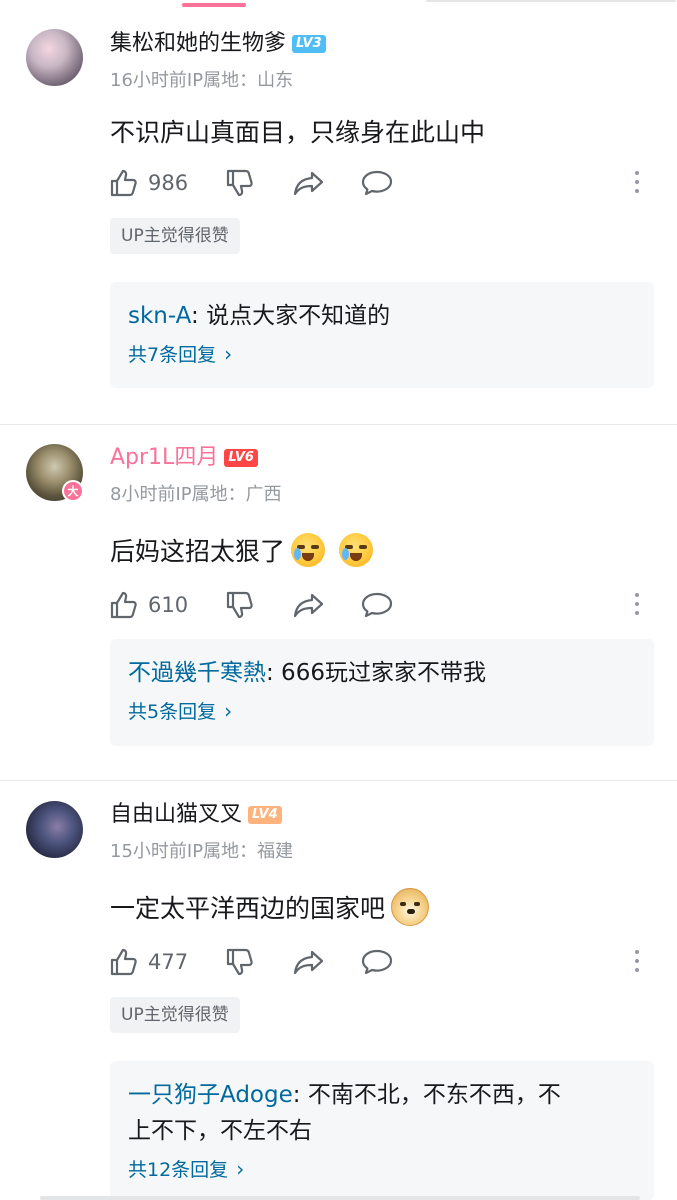  I want to click on reply-text: : 不南不北，不东不西，不, so click(426, 1095).